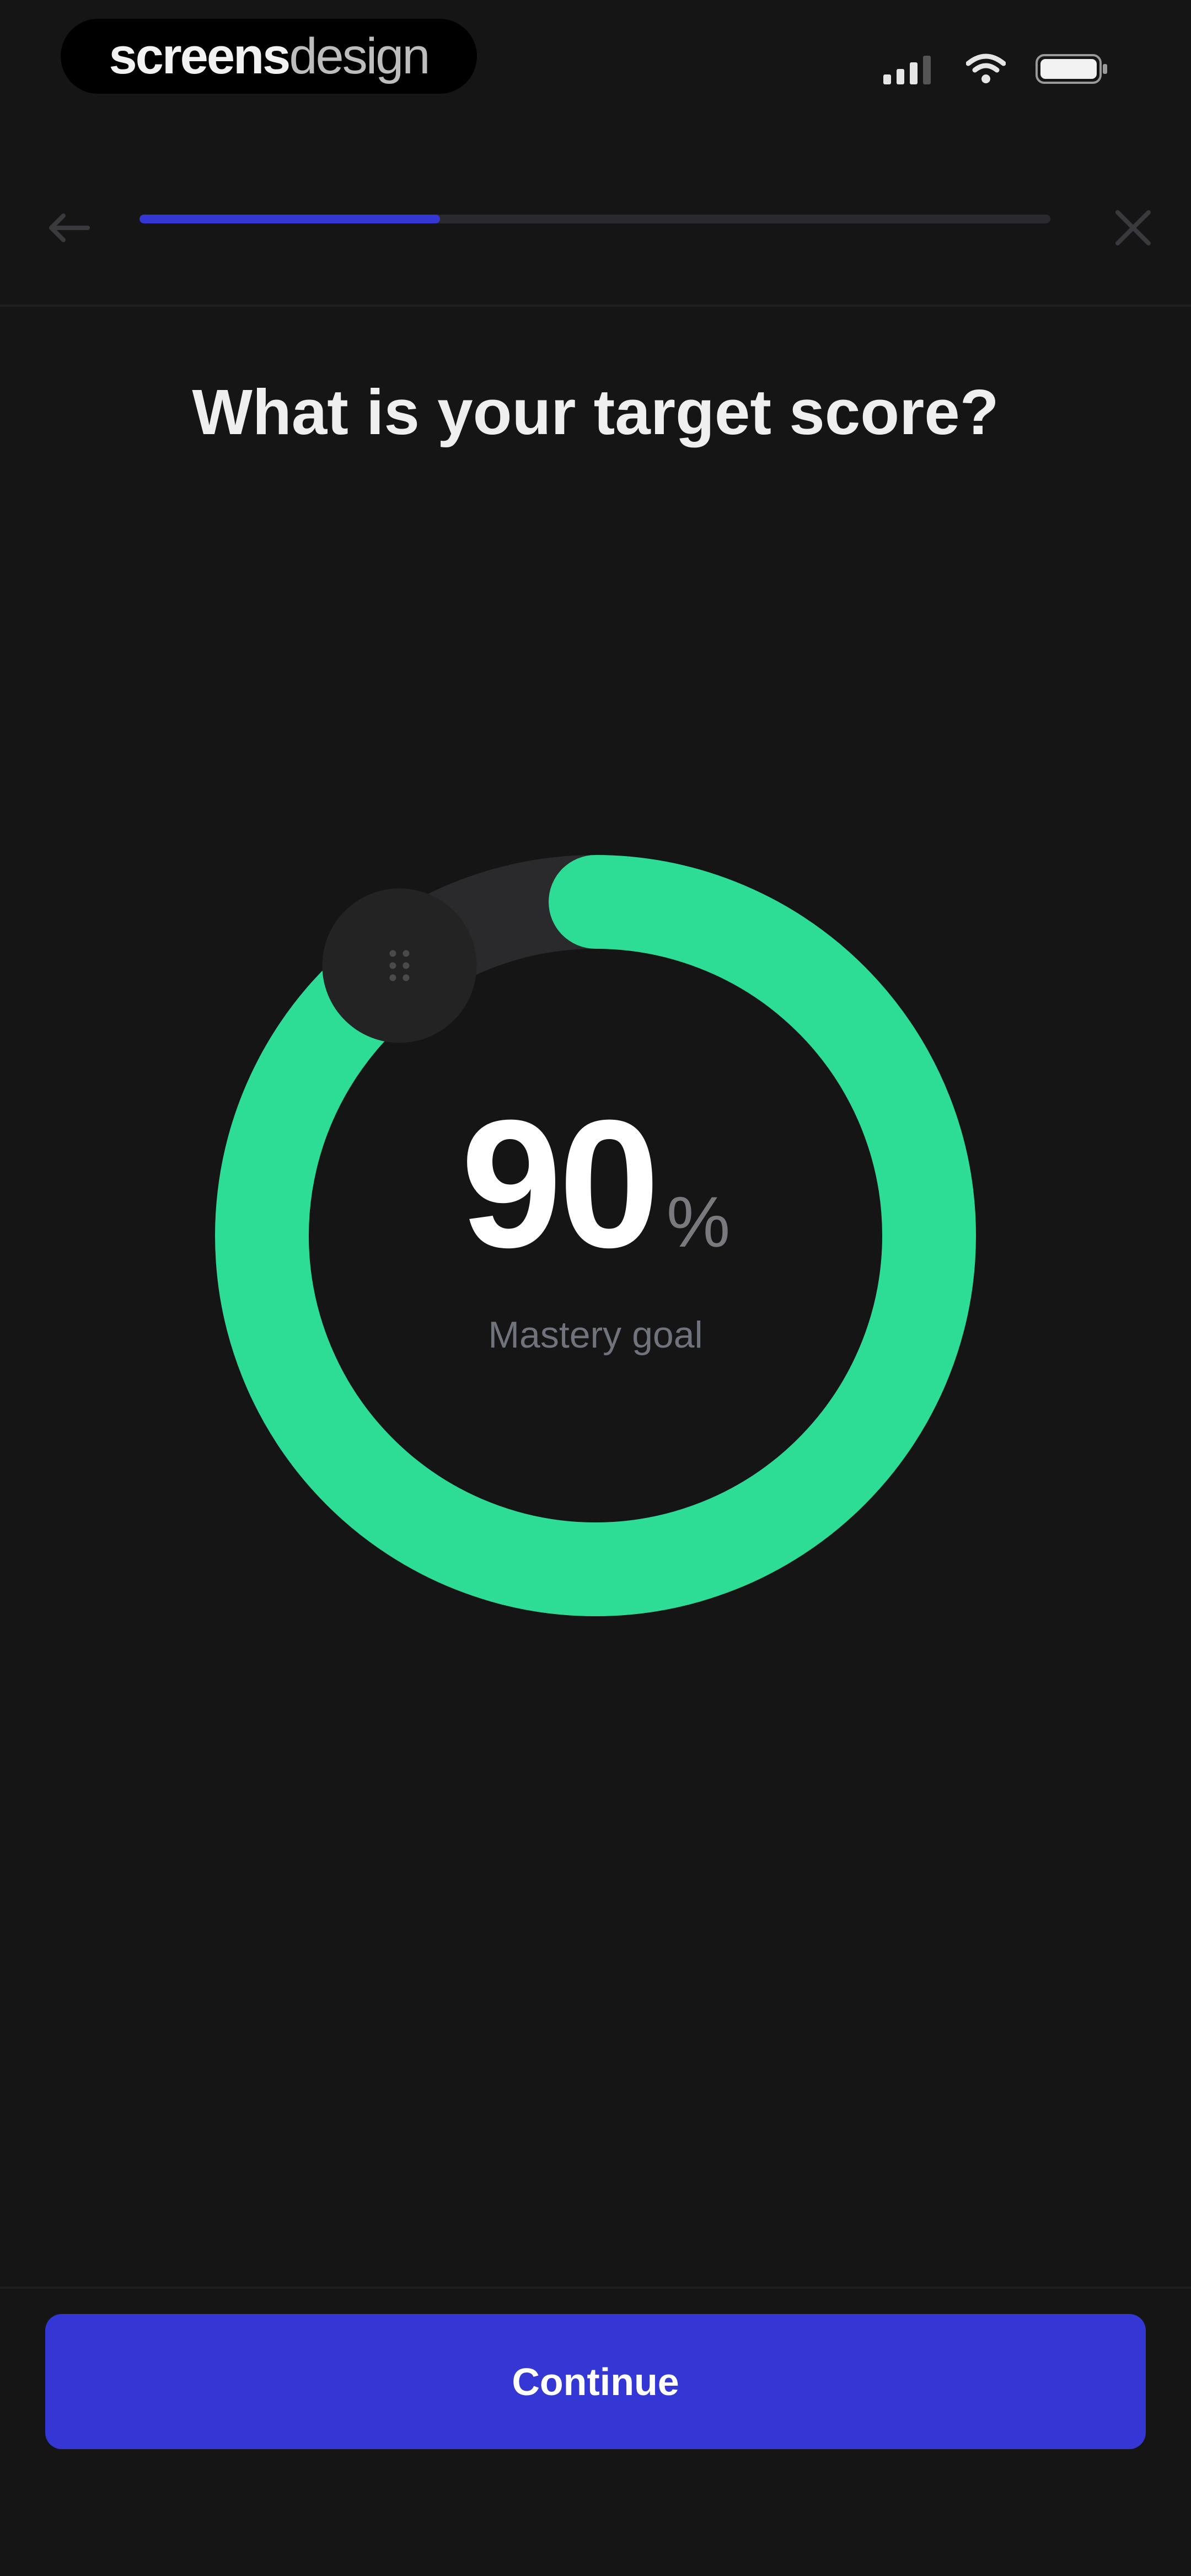 This screenshot has width=1191, height=2576. I want to click on status-icons, so click(995, 70).